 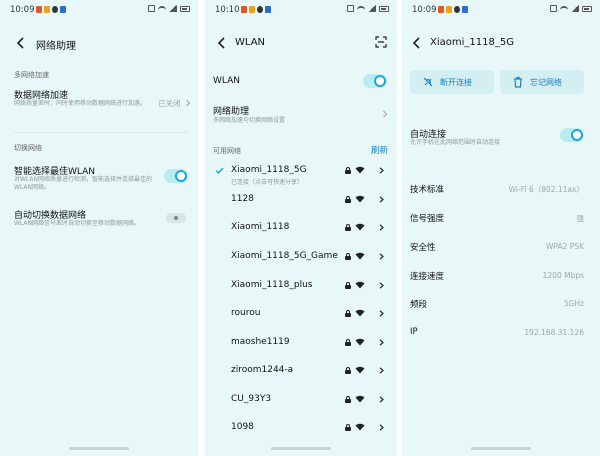 I want to click on data-accel-description: 网络质量差时，同时使用移动数据网络进行加速。, so click(x=80, y=103).